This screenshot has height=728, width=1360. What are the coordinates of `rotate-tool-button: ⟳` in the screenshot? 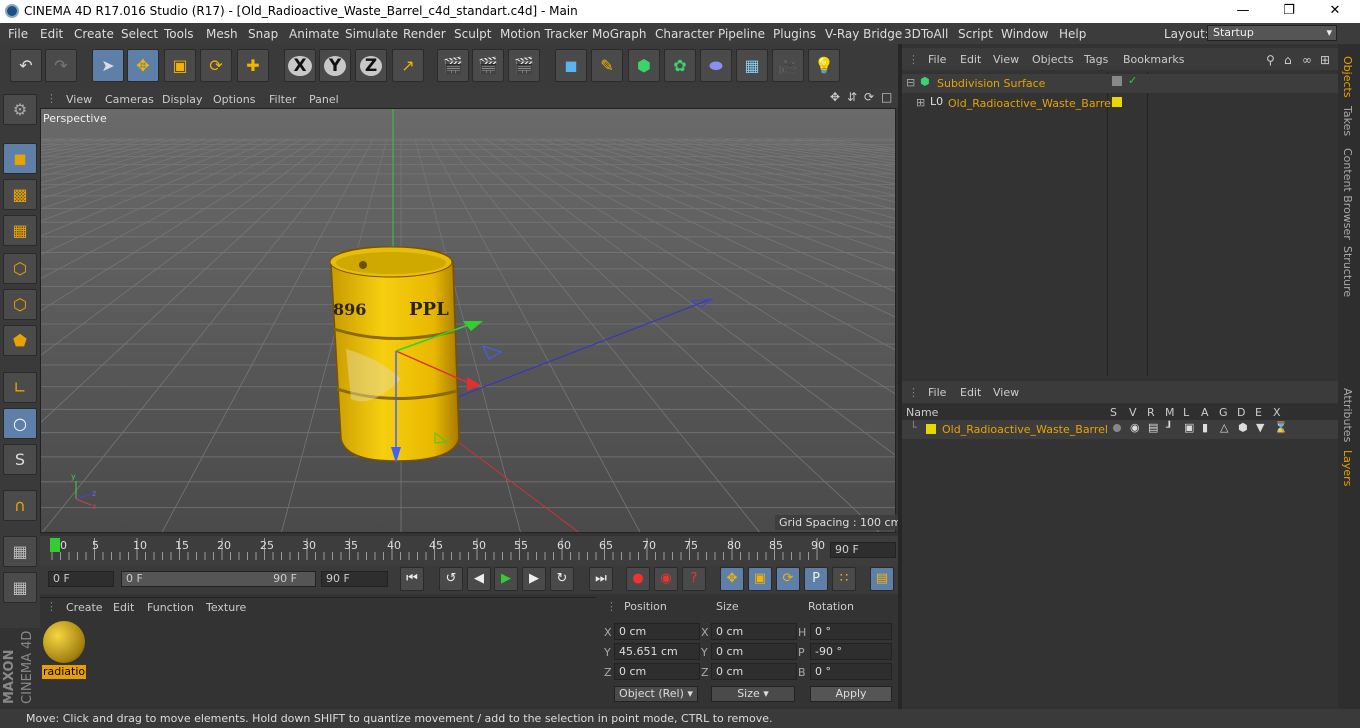 It's located at (216, 65).